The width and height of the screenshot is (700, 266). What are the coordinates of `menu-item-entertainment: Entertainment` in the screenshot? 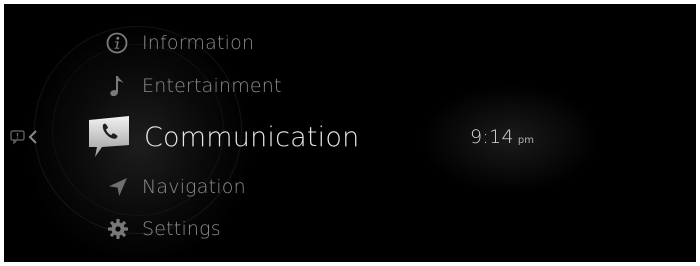 It's located at (194, 86).